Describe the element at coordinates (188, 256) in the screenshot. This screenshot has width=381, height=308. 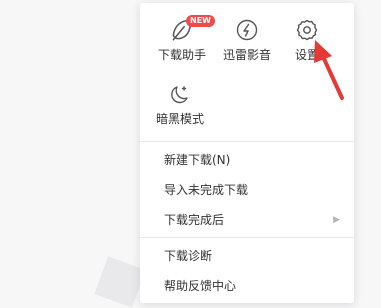
I see `menu-item-label: 下载诊断` at that location.